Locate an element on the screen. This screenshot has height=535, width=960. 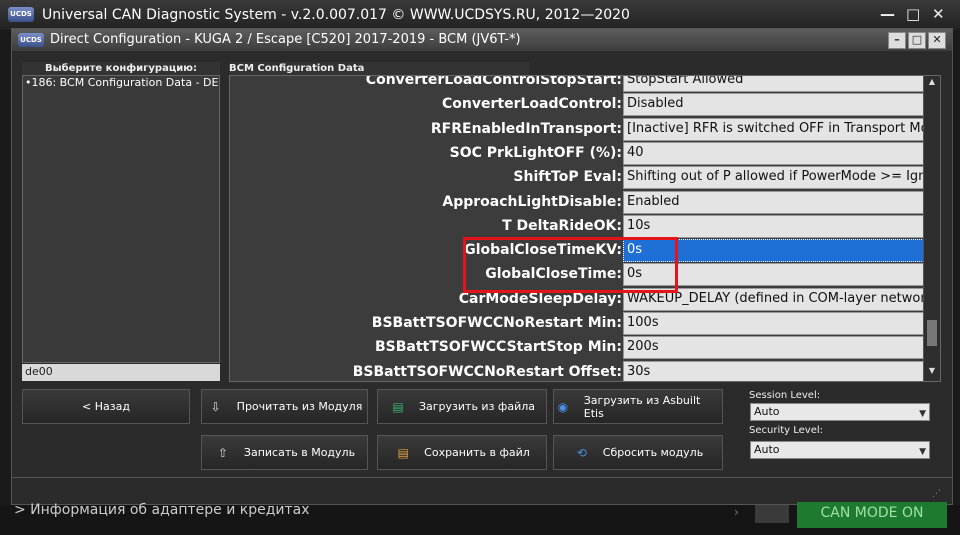
back-button-label: < Назад is located at coordinates (106, 406).